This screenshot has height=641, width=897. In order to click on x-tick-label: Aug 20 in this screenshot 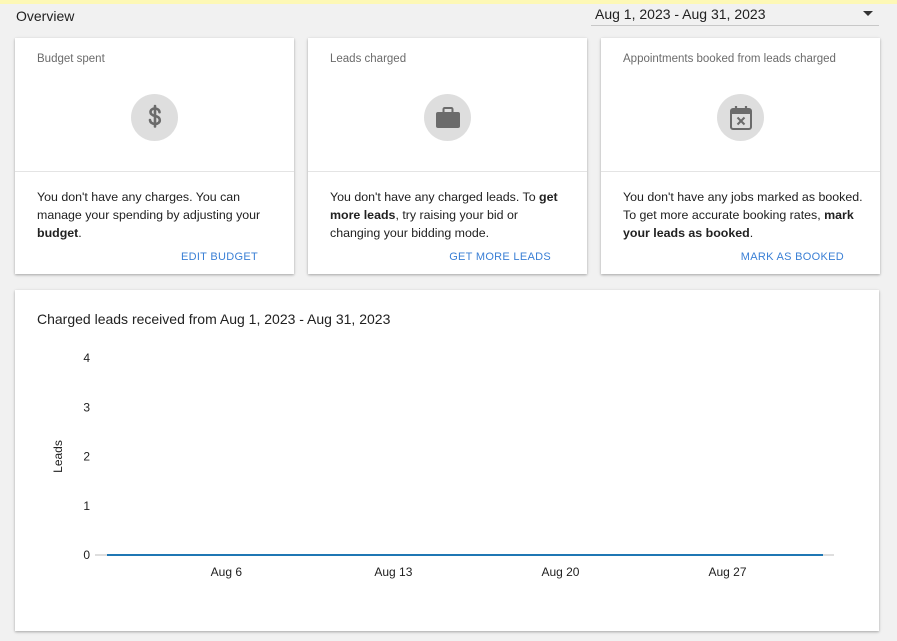, I will do `click(560, 572)`.